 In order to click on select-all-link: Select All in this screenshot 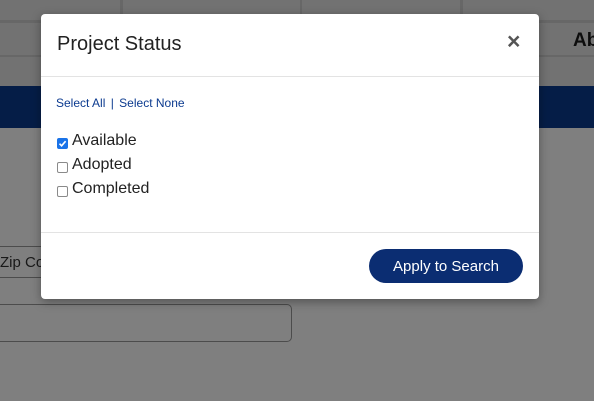, I will do `click(80, 103)`.